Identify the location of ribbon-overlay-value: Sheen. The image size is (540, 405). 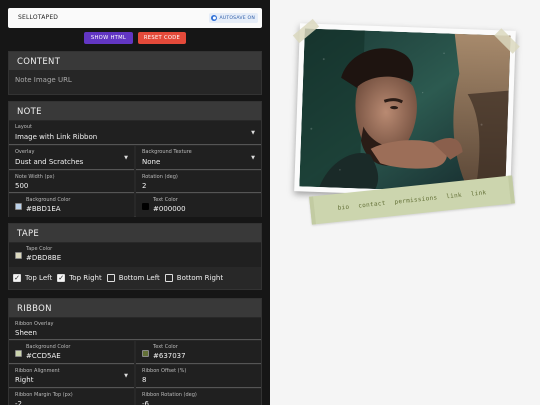
(26, 333).